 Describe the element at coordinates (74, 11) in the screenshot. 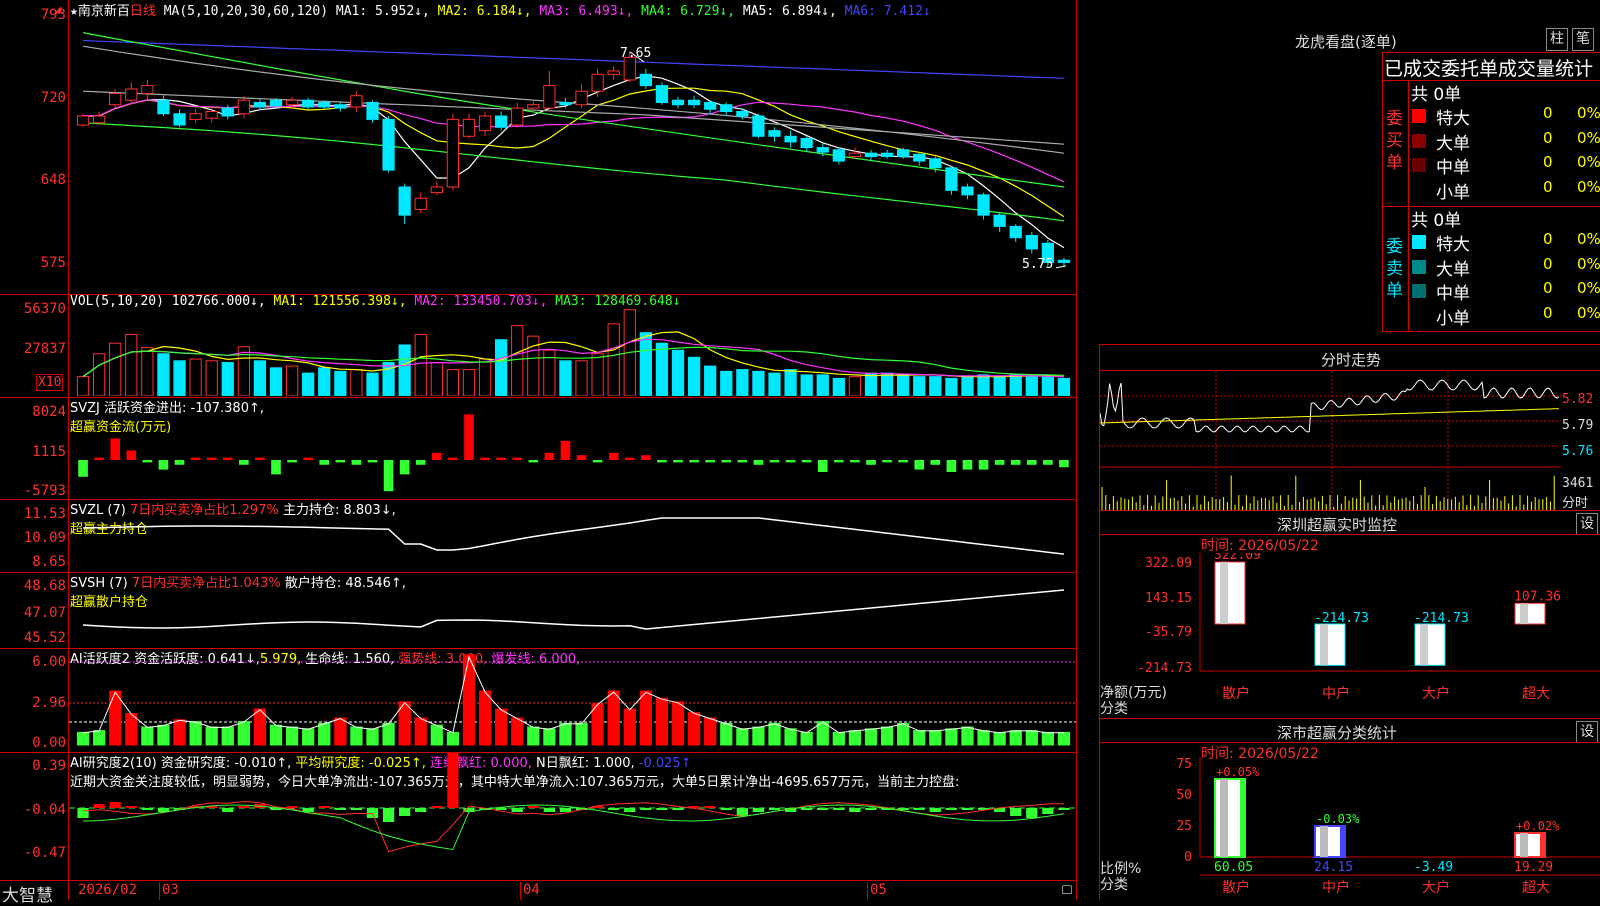

I see `favorite-star-icon: ★` at that location.